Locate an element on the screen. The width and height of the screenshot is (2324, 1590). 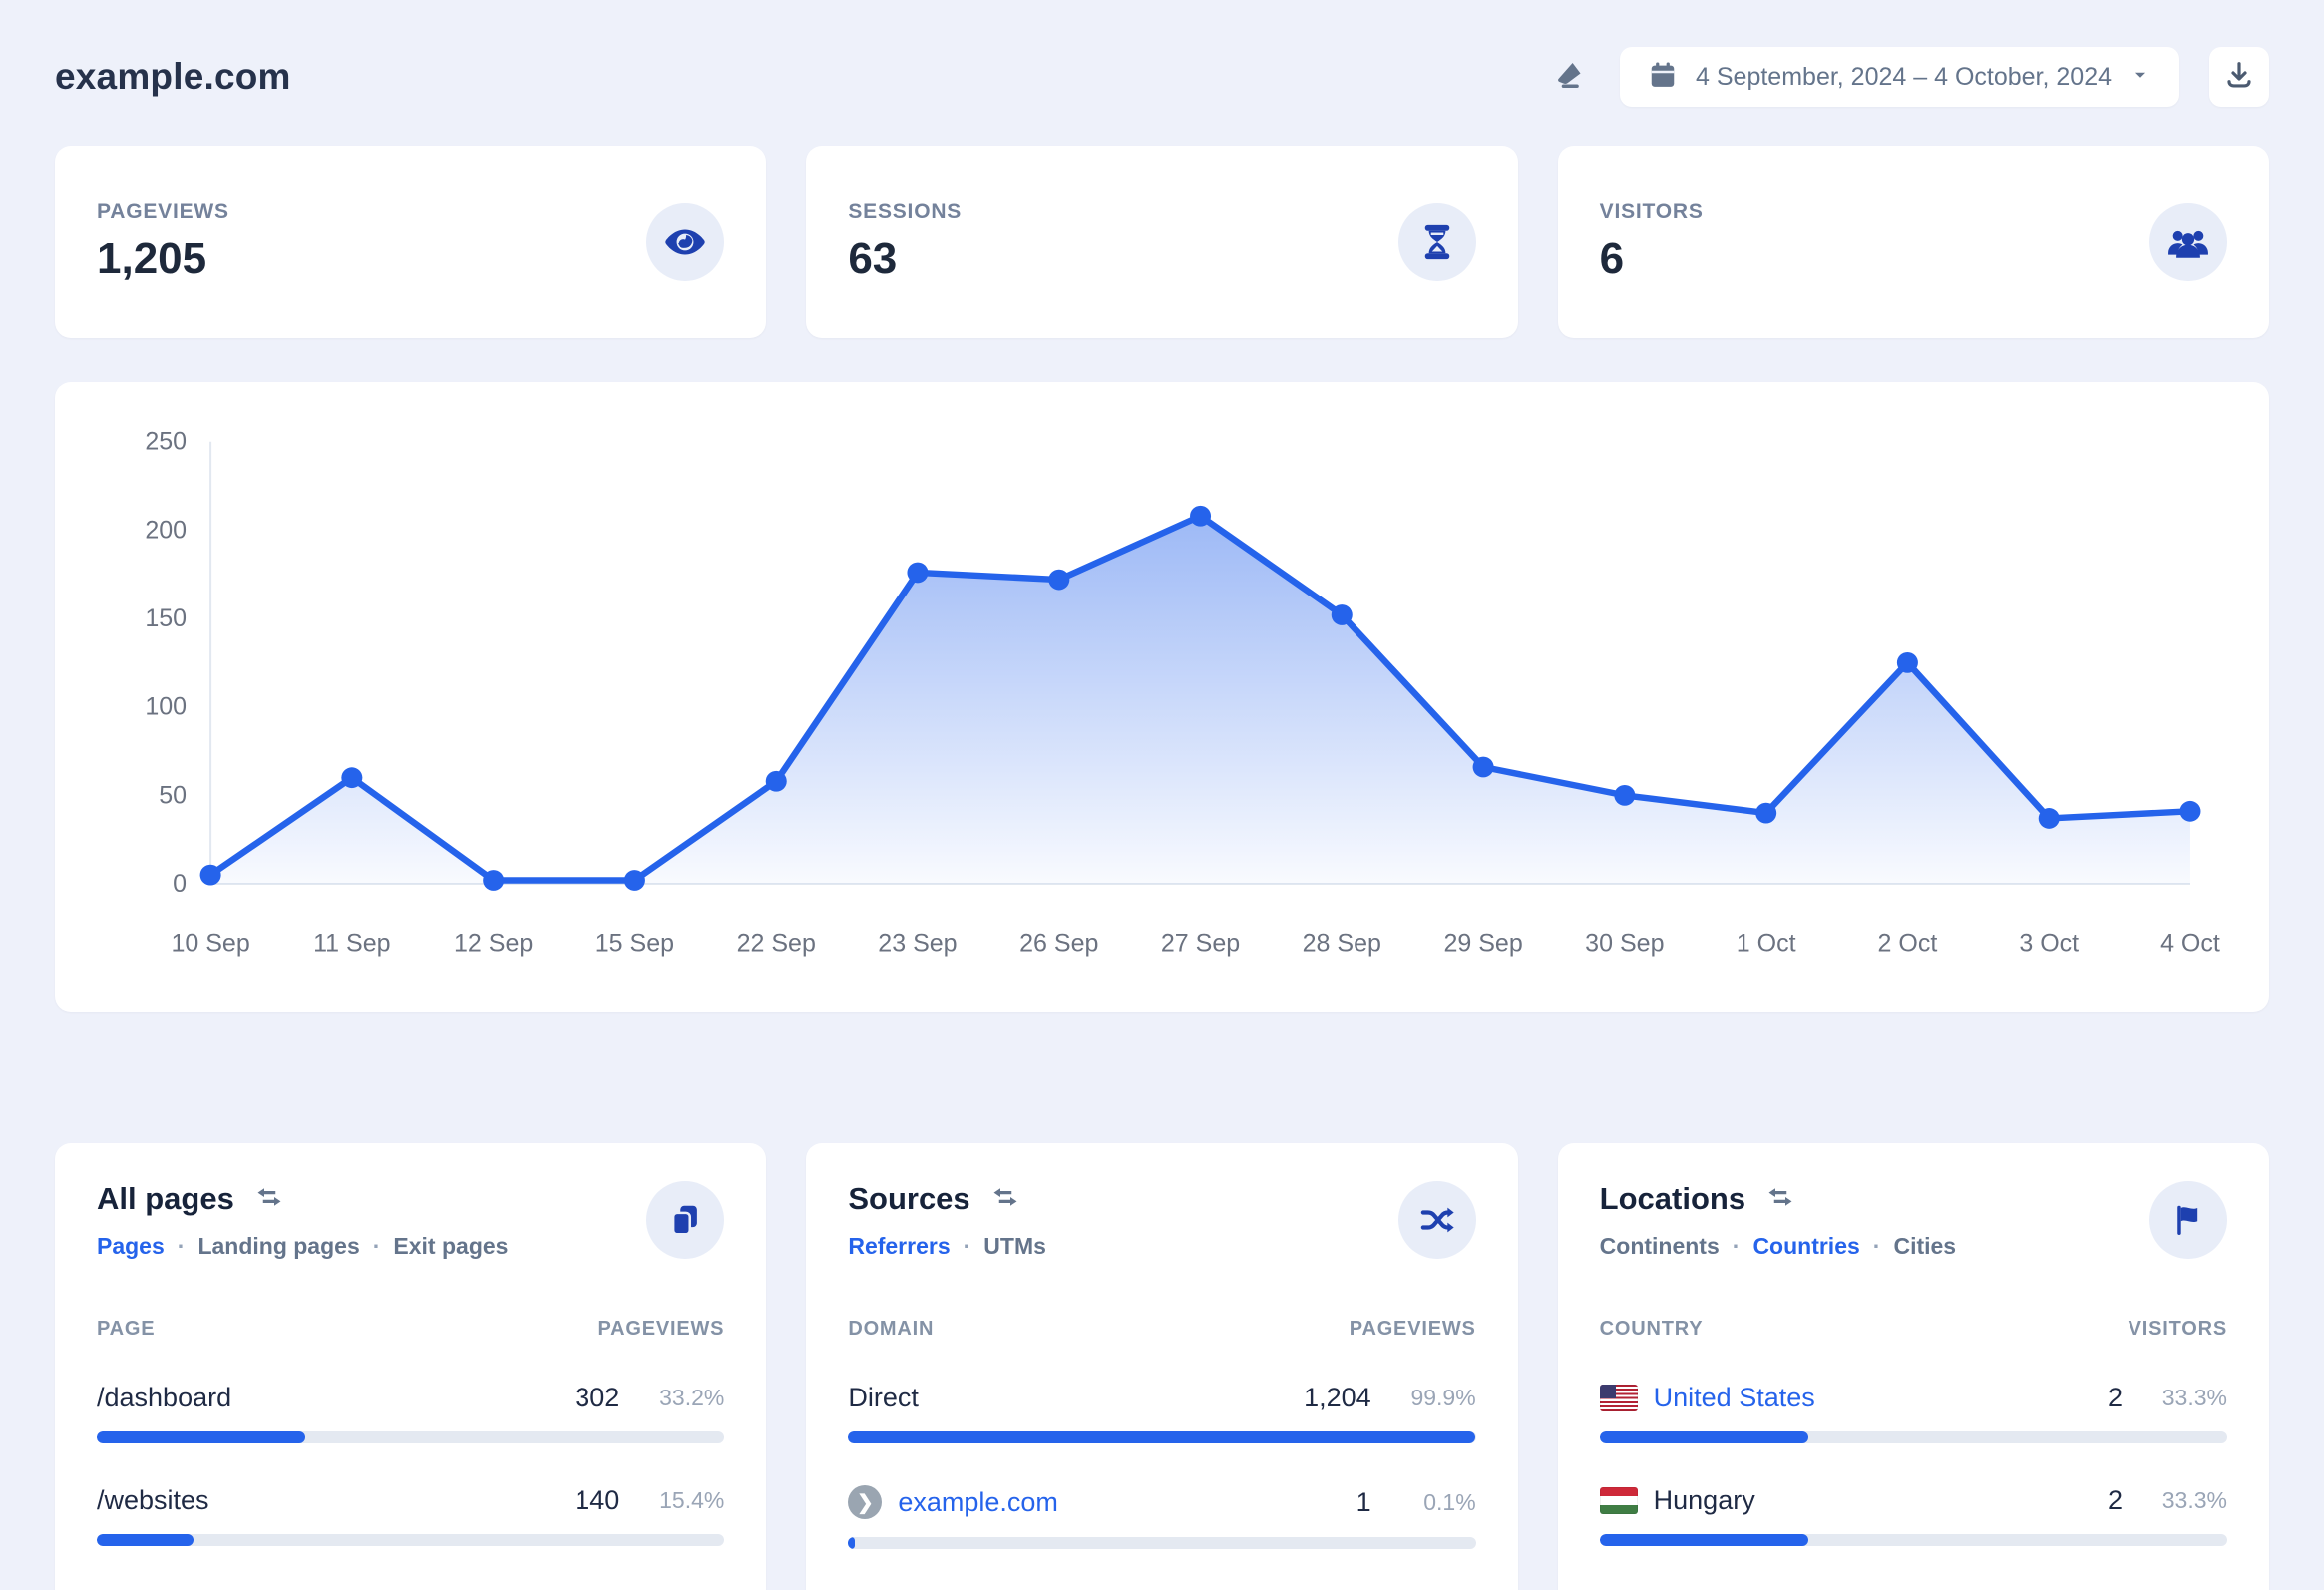
pages-rows: /dashboard 302 33.2% /websites 140 15.4% is located at coordinates (411, 1464).